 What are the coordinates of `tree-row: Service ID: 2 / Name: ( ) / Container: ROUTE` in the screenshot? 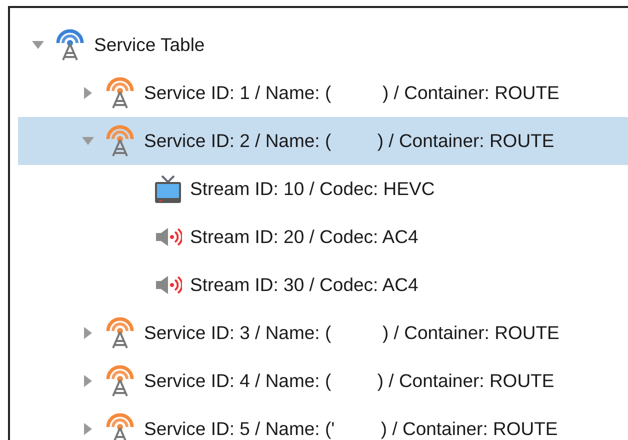 It's located at (323, 141).